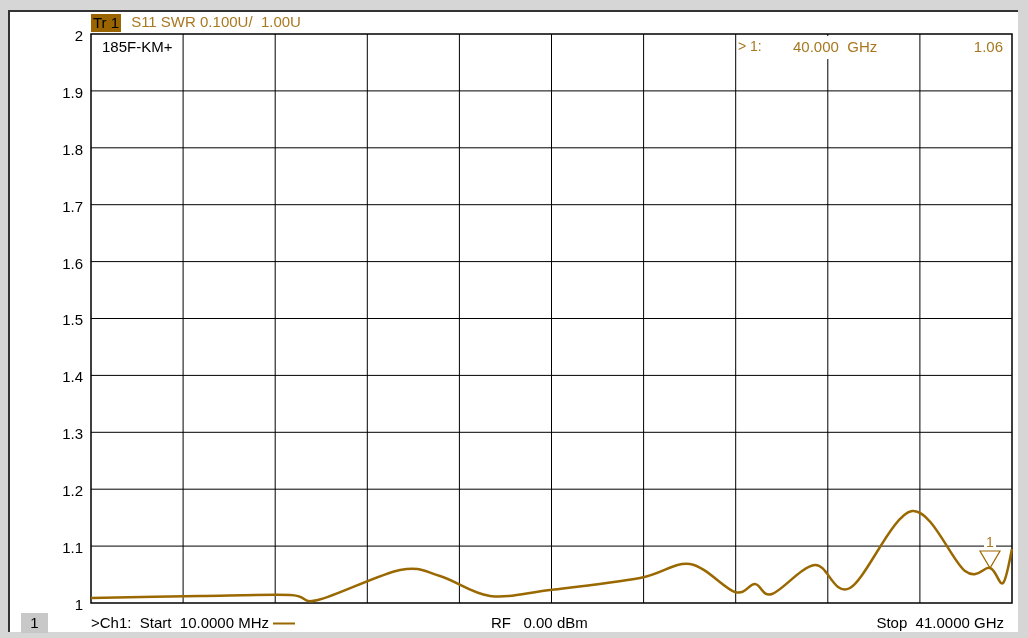 The height and width of the screenshot is (638, 1028). I want to click on marker-readout-value: 1.06, so click(988, 47).